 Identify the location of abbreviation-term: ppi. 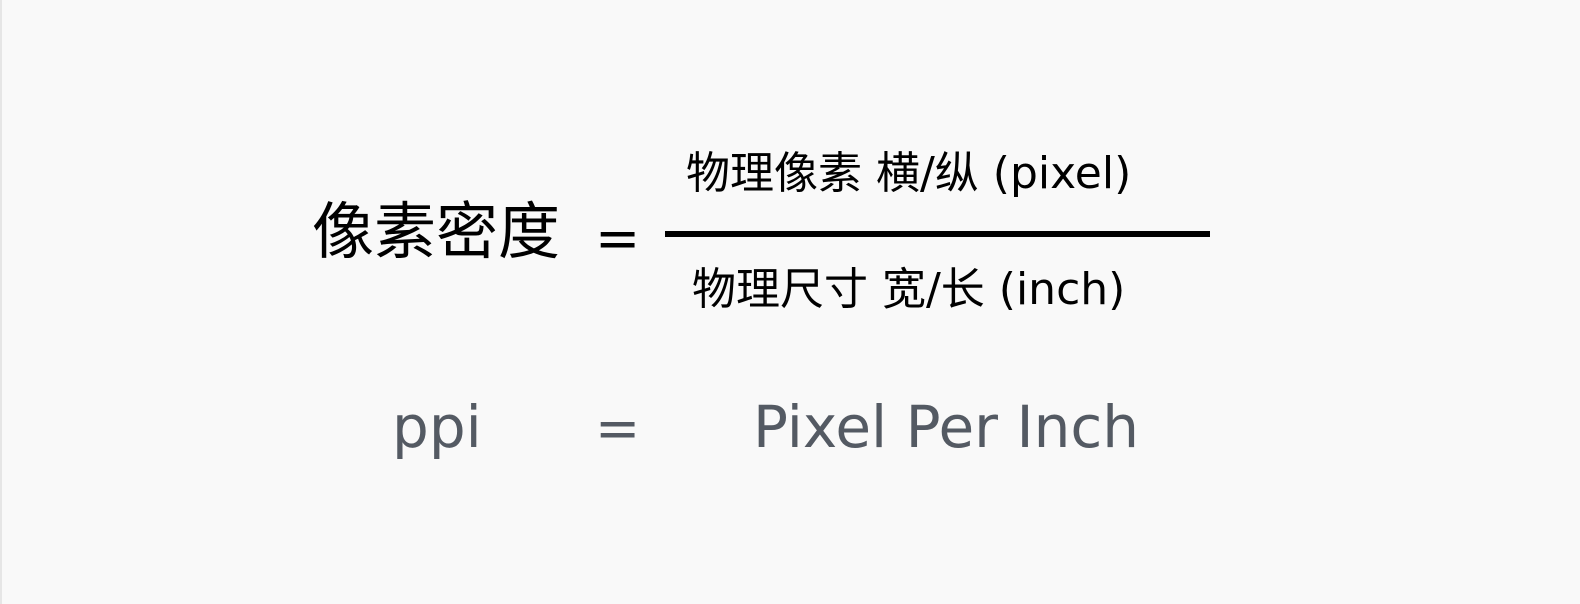
(437, 427).